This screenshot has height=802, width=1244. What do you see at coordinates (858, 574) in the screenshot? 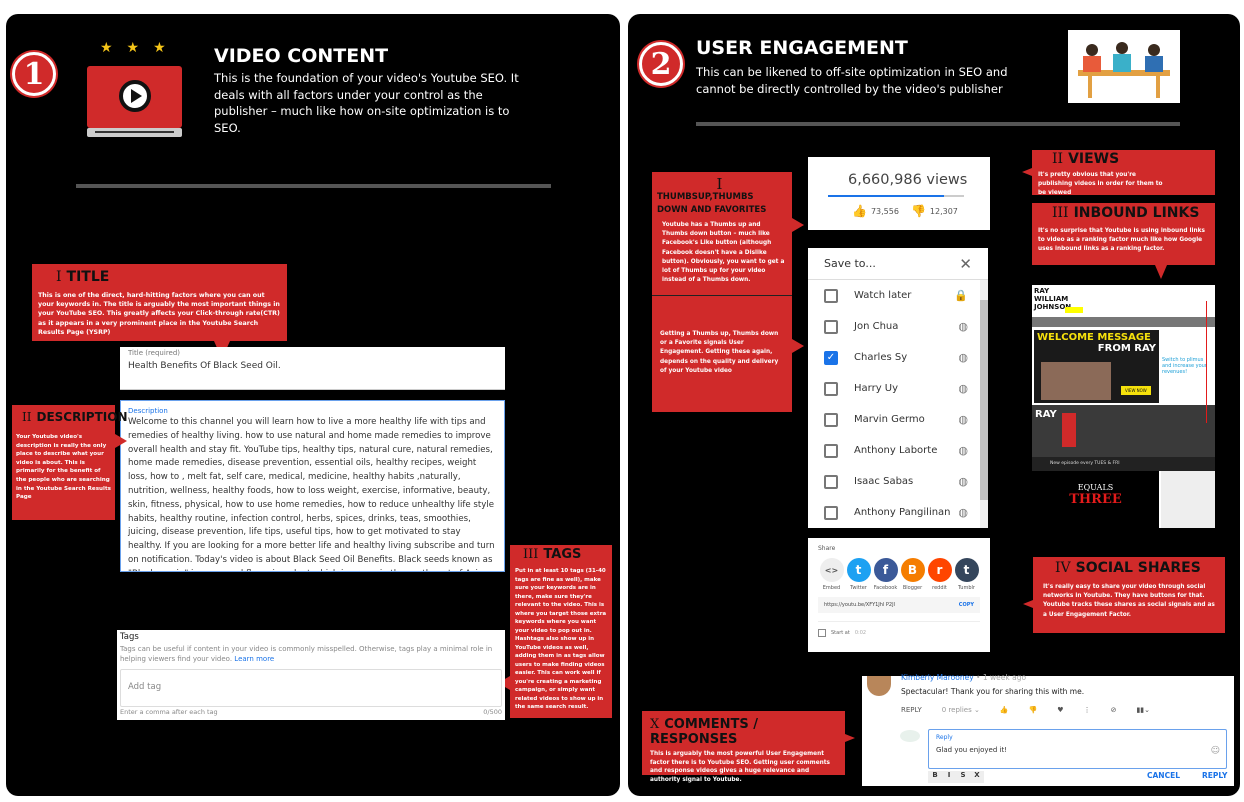
I see `share-twitter-button: t Twitter` at bounding box center [858, 574].